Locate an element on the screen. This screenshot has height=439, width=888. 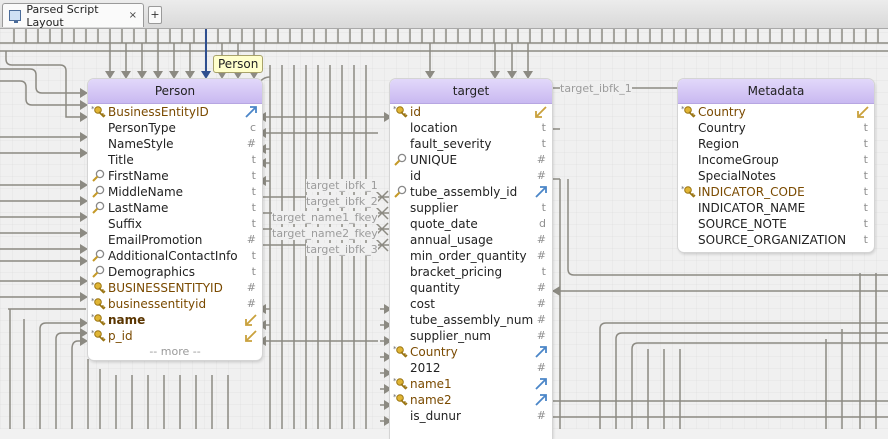
column-row: * name is located at coordinates (175, 320).